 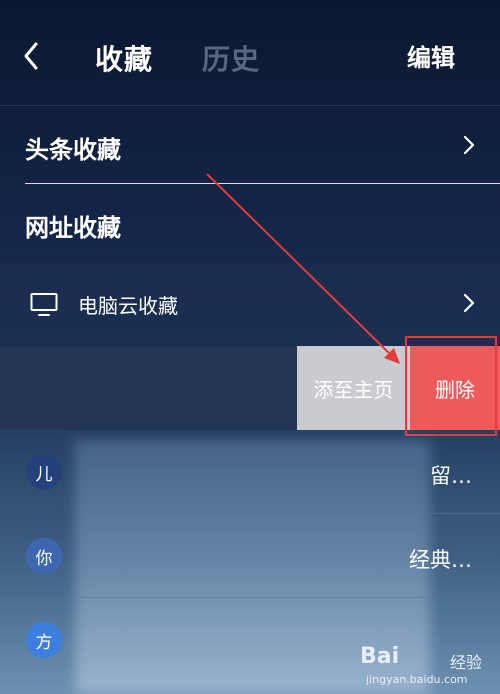 I want to click on watermark-url: jingyan.baidu.com, so click(x=417, y=679).